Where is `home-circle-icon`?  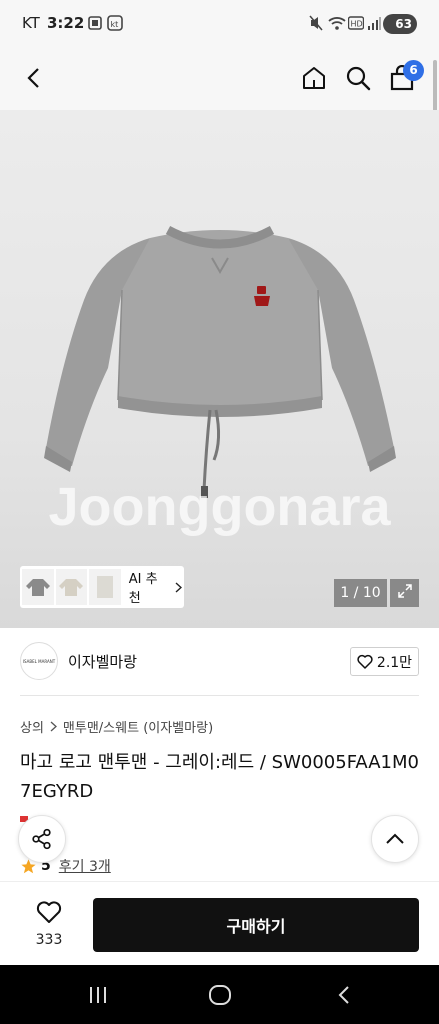 home-circle-icon is located at coordinates (220, 995).